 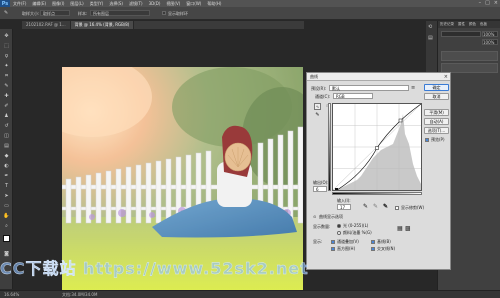 I want to click on preview-checkbox, so click(x=427, y=140).